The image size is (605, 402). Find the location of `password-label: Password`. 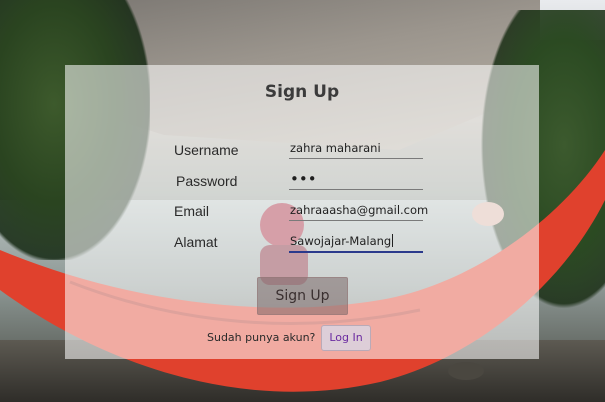

password-label: Password is located at coordinates (207, 181).